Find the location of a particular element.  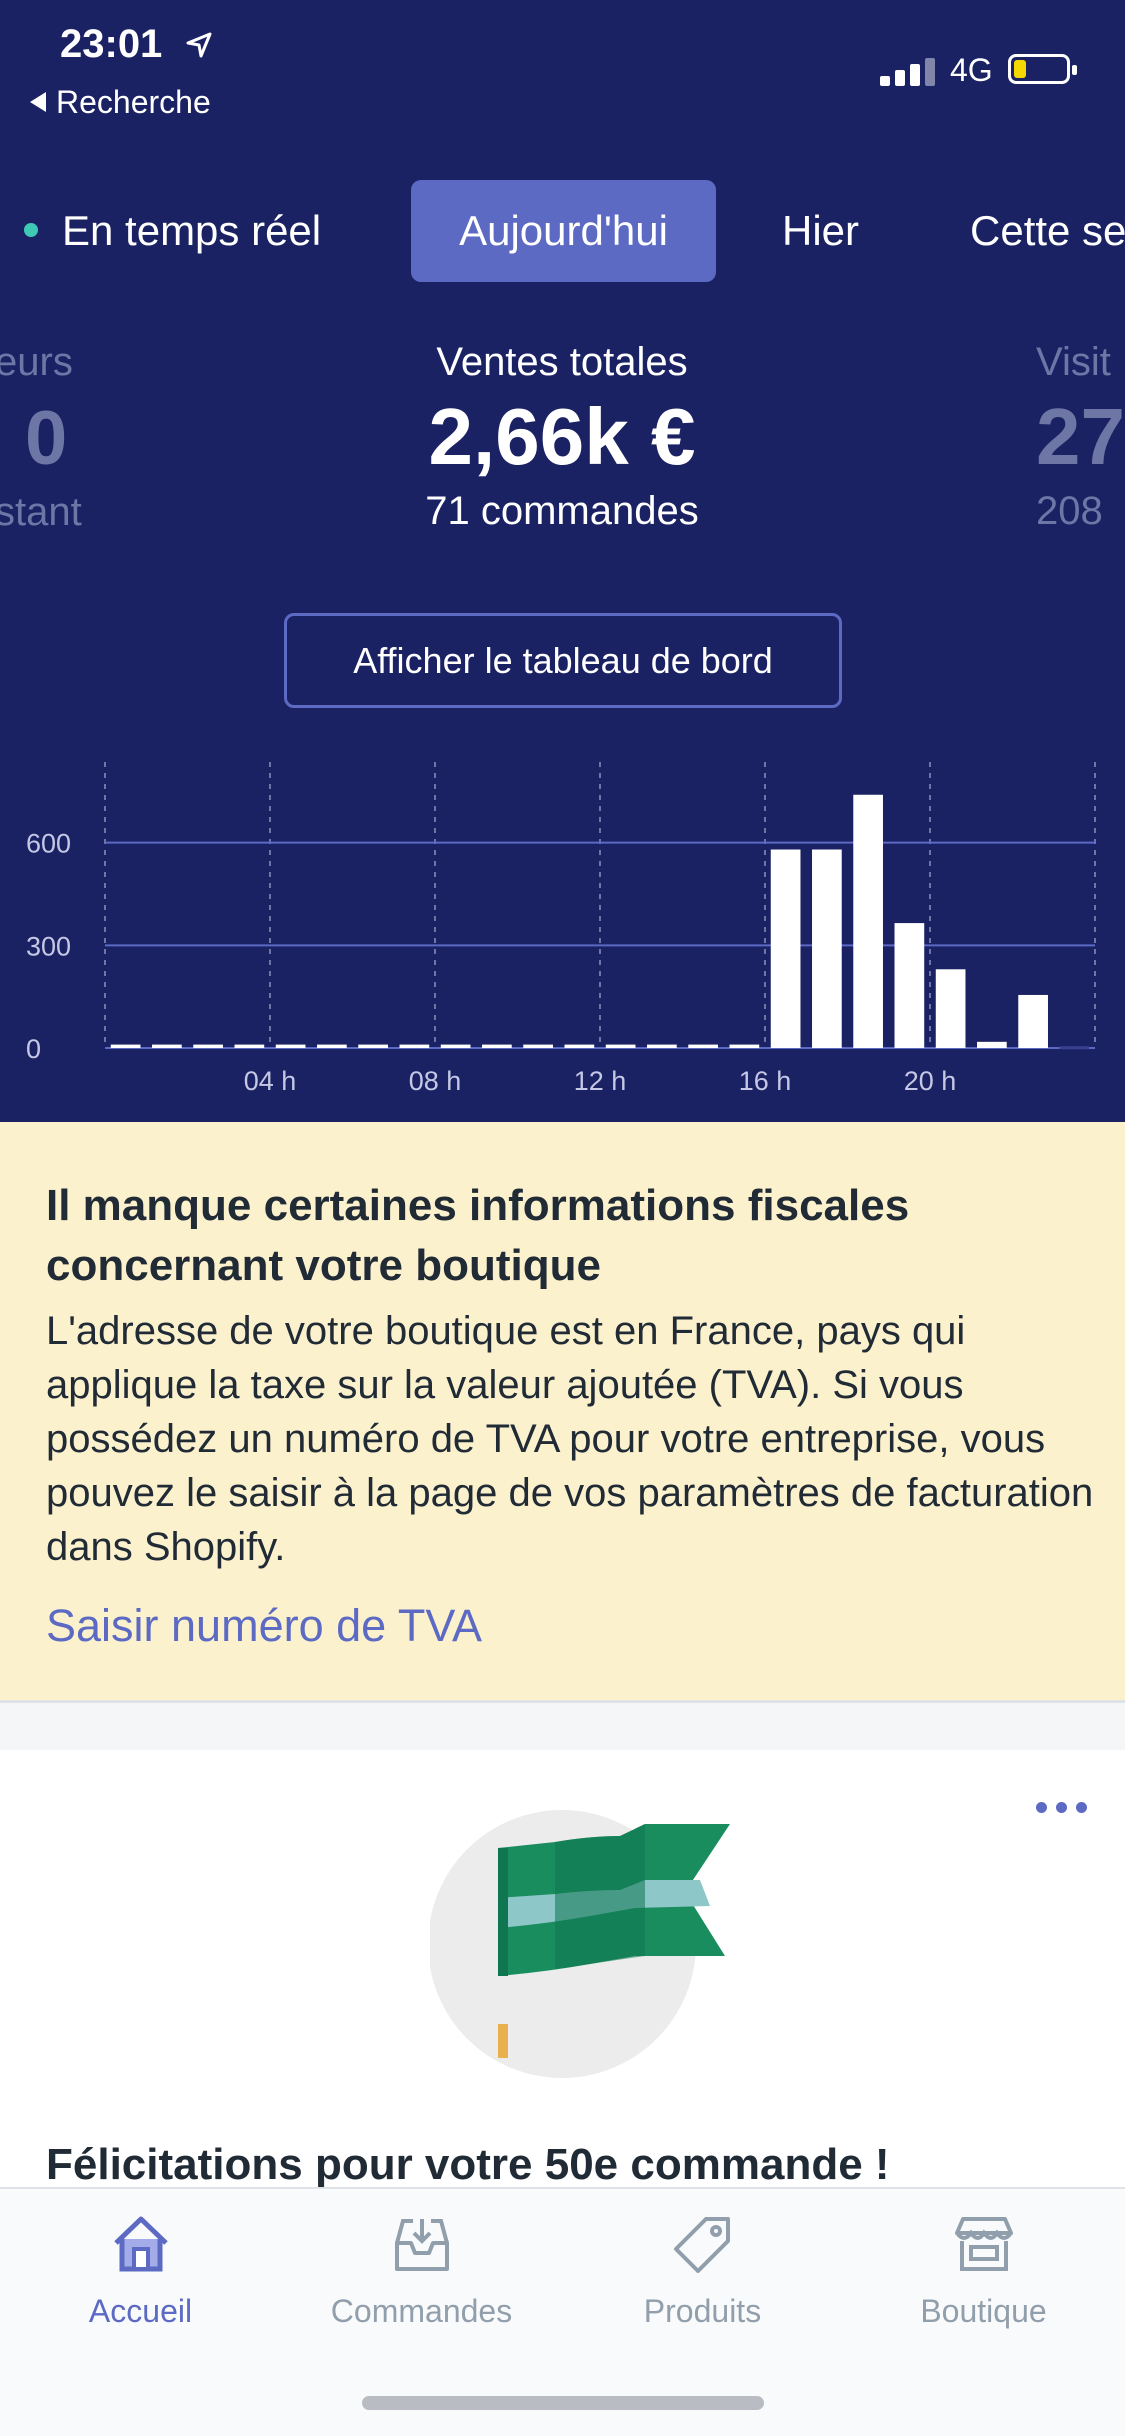

metric-visitors-now: eurs 0 stant is located at coordinates (47, 437).